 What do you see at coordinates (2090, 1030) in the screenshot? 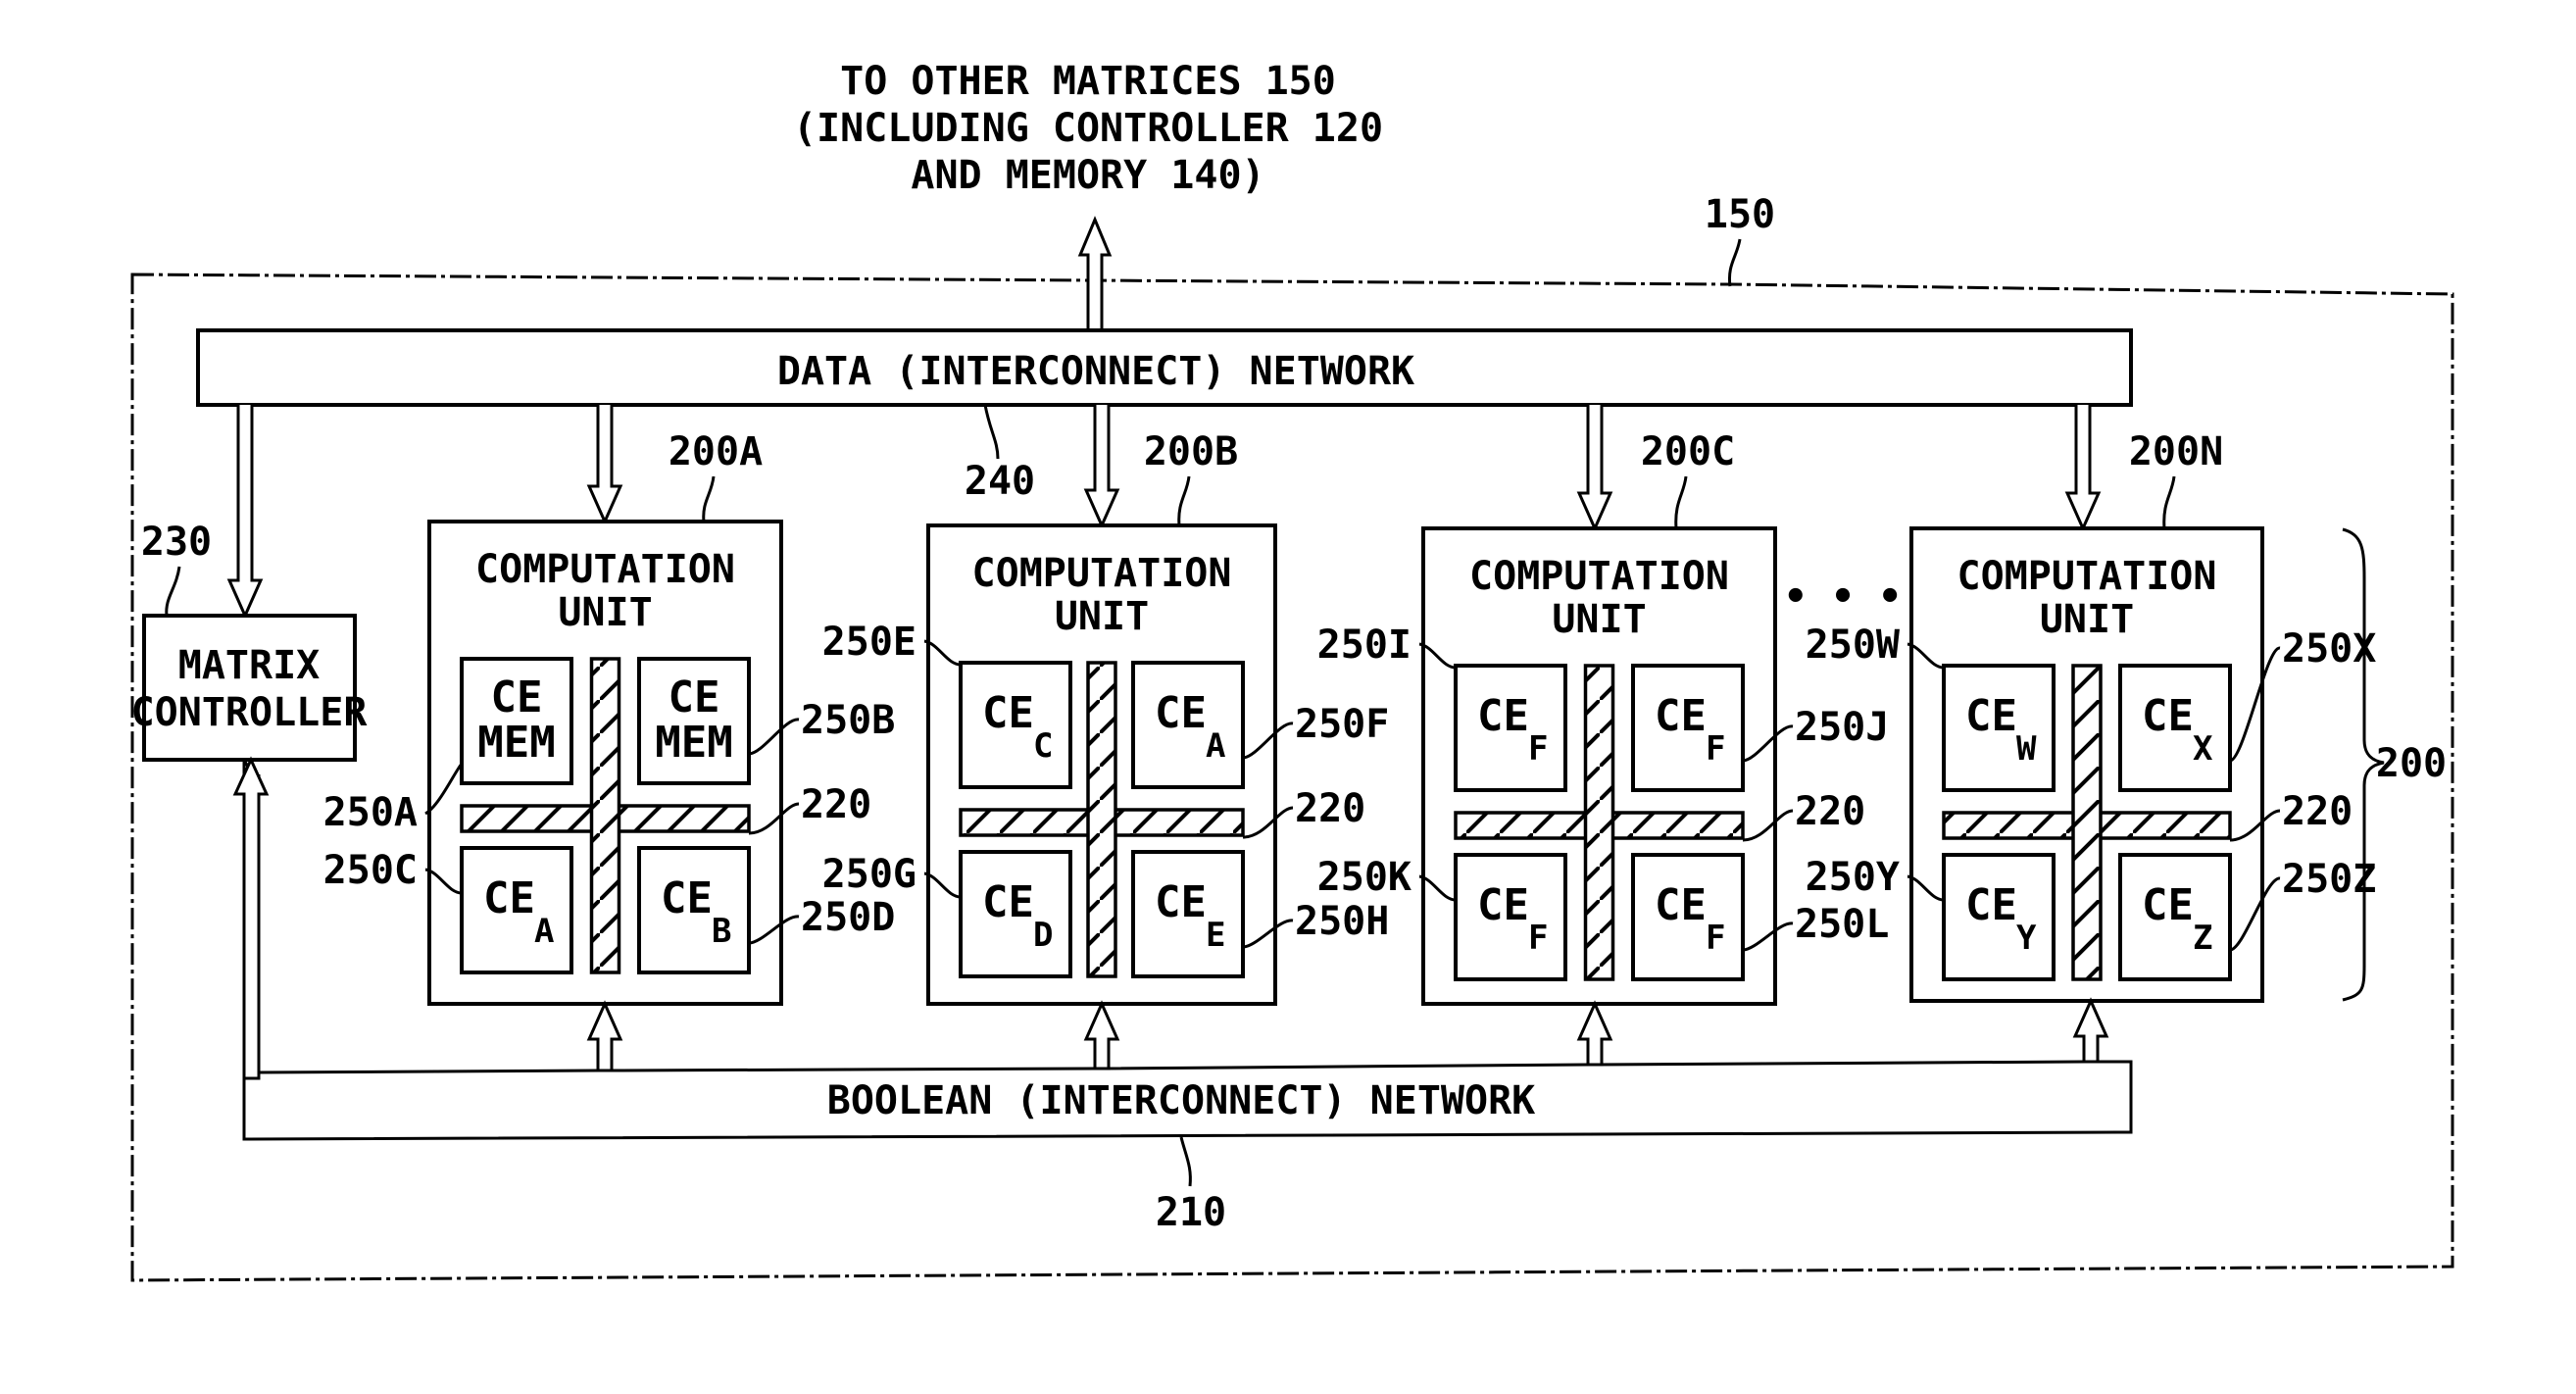
I see `boolean-link-200N` at bounding box center [2090, 1030].